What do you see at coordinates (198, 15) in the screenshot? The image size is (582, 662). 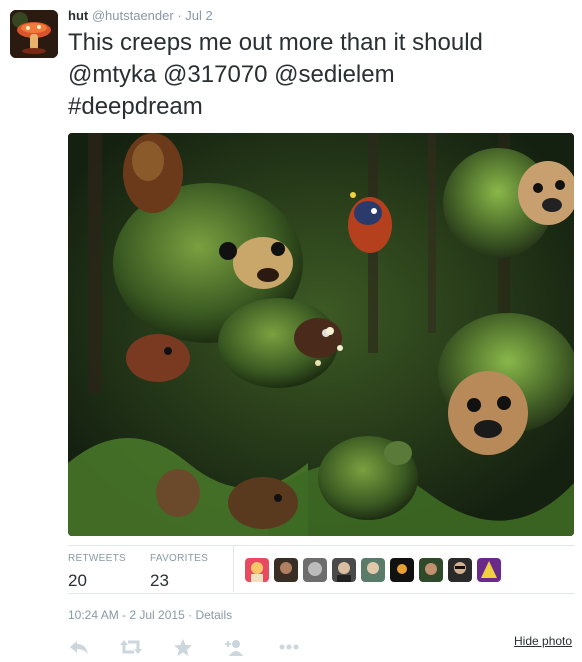 I see `tweet-date: Jul 2` at bounding box center [198, 15].